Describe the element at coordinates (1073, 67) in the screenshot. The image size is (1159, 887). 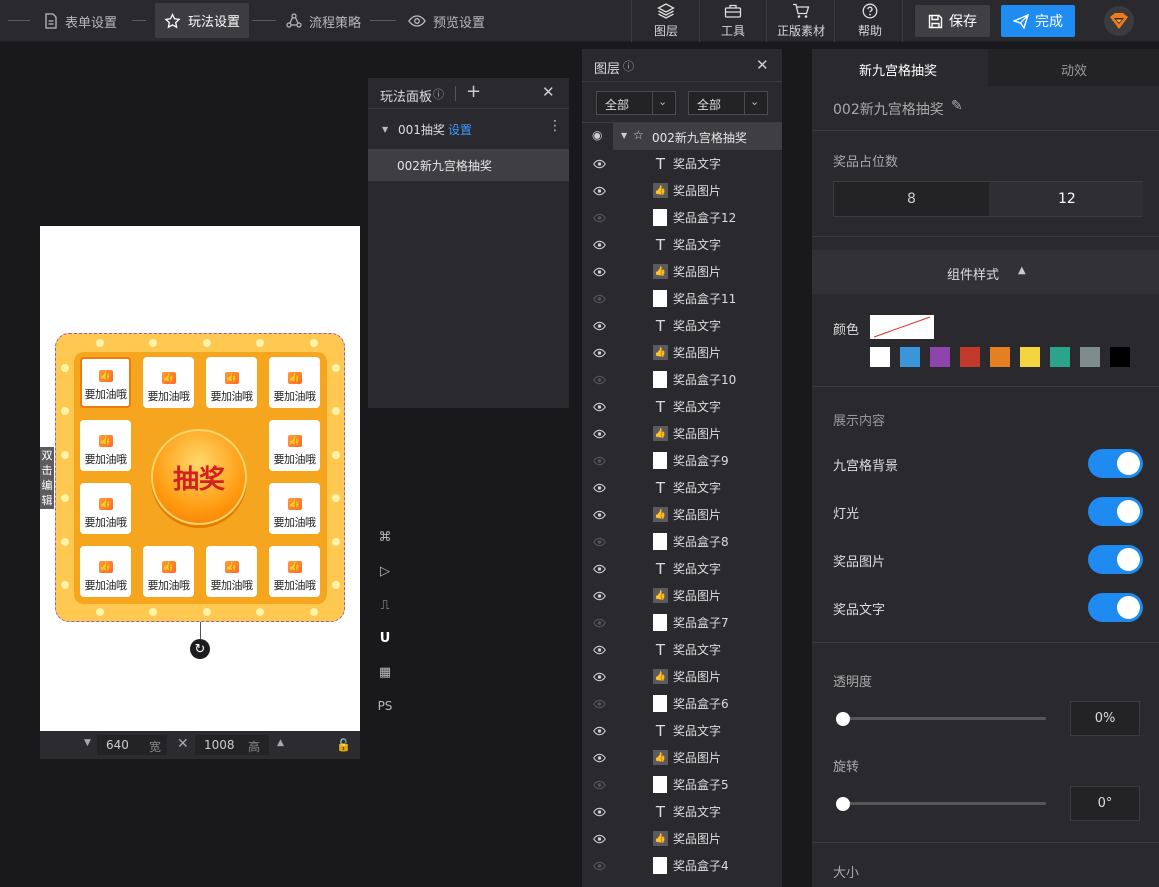
I see `tab-animation: 动效` at that location.